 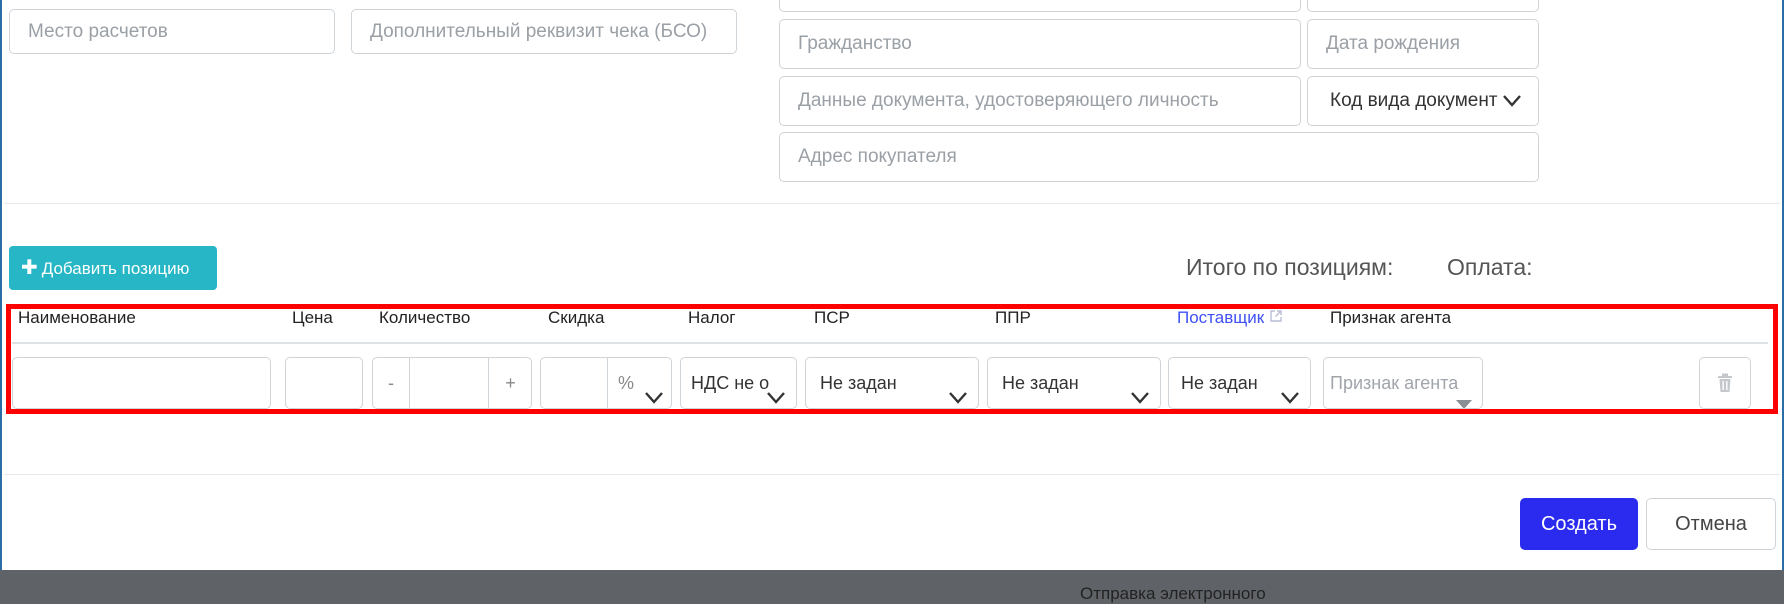 I want to click on cancel-button: Отмена, so click(x=1711, y=524).